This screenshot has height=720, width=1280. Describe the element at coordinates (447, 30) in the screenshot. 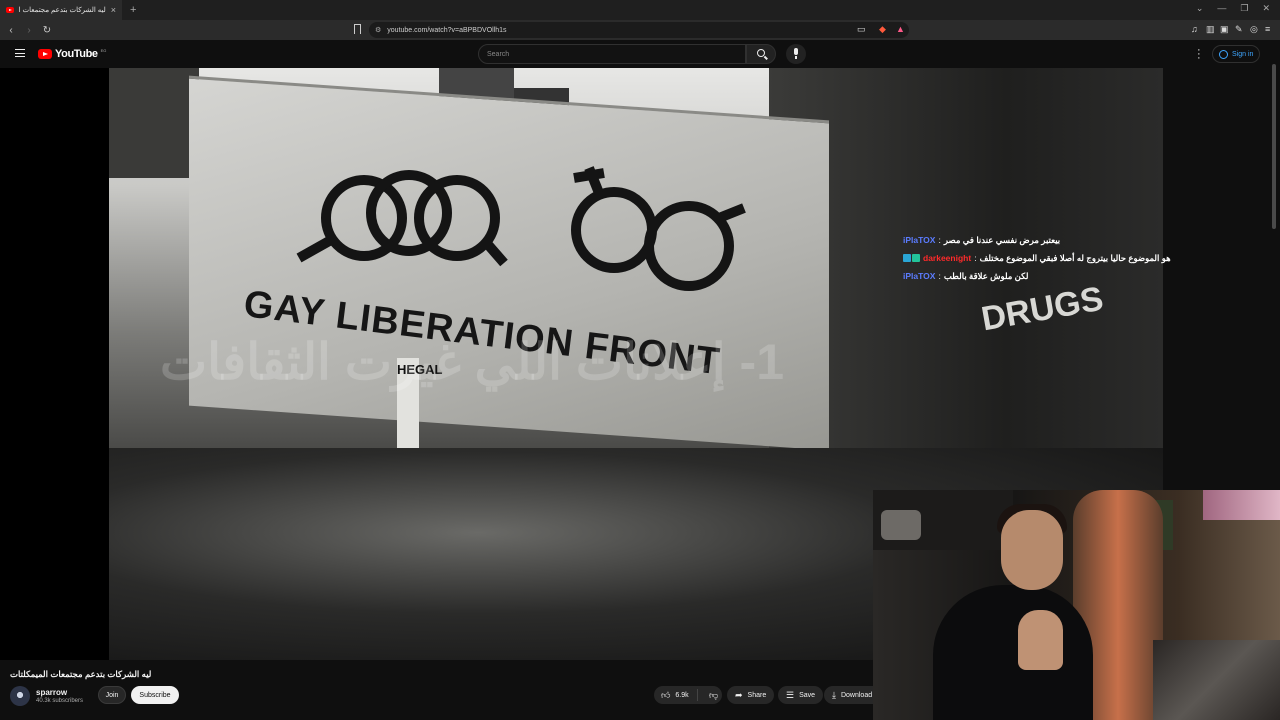

I see `url-text: youtube.com/watch?v=aBPBDVOllh1s` at that location.